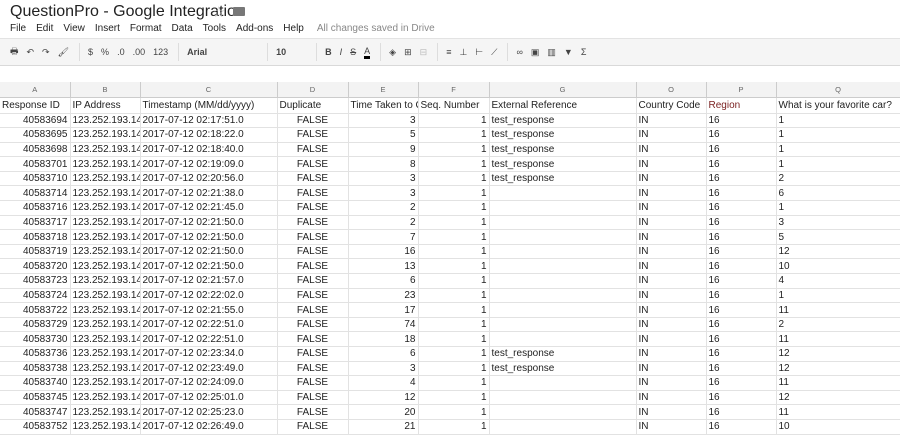 The image size is (900, 438). What do you see at coordinates (383, 266) in the screenshot?
I see `cell: 13` at bounding box center [383, 266].